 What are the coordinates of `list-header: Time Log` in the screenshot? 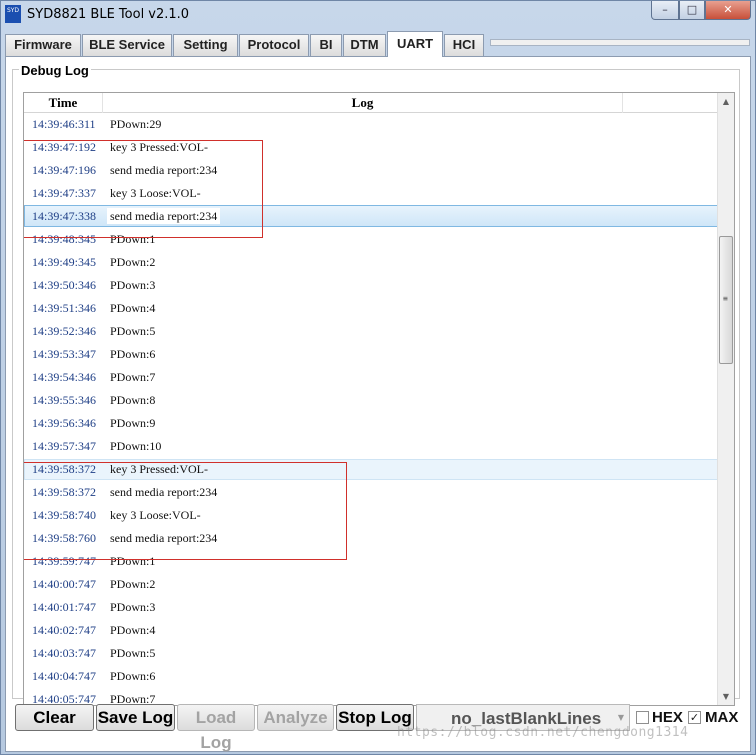 It's located at (371, 103).